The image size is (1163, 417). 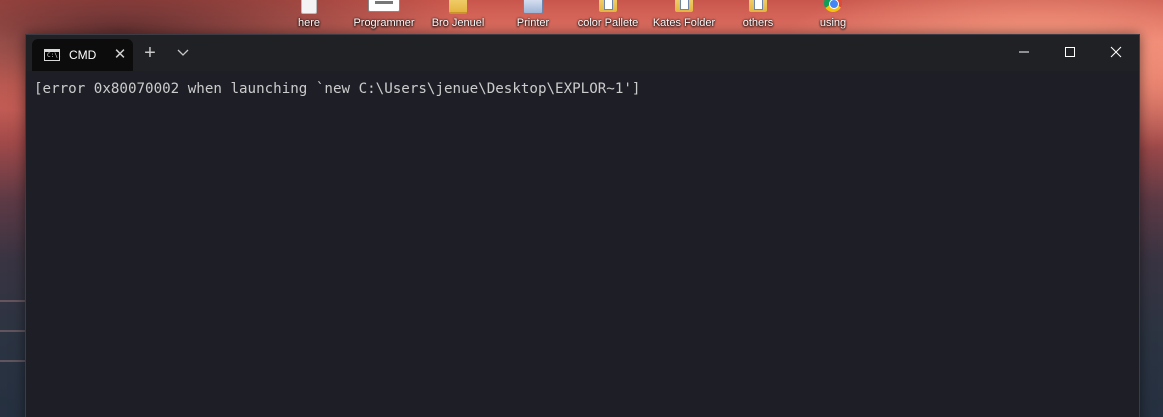 I want to click on minimize-icon, so click(x=1024, y=52).